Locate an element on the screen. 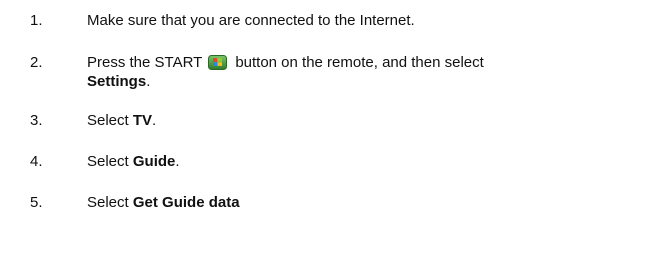 This screenshot has width=650, height=260. step-4-text-end: . is located at coordinates (177, 161).